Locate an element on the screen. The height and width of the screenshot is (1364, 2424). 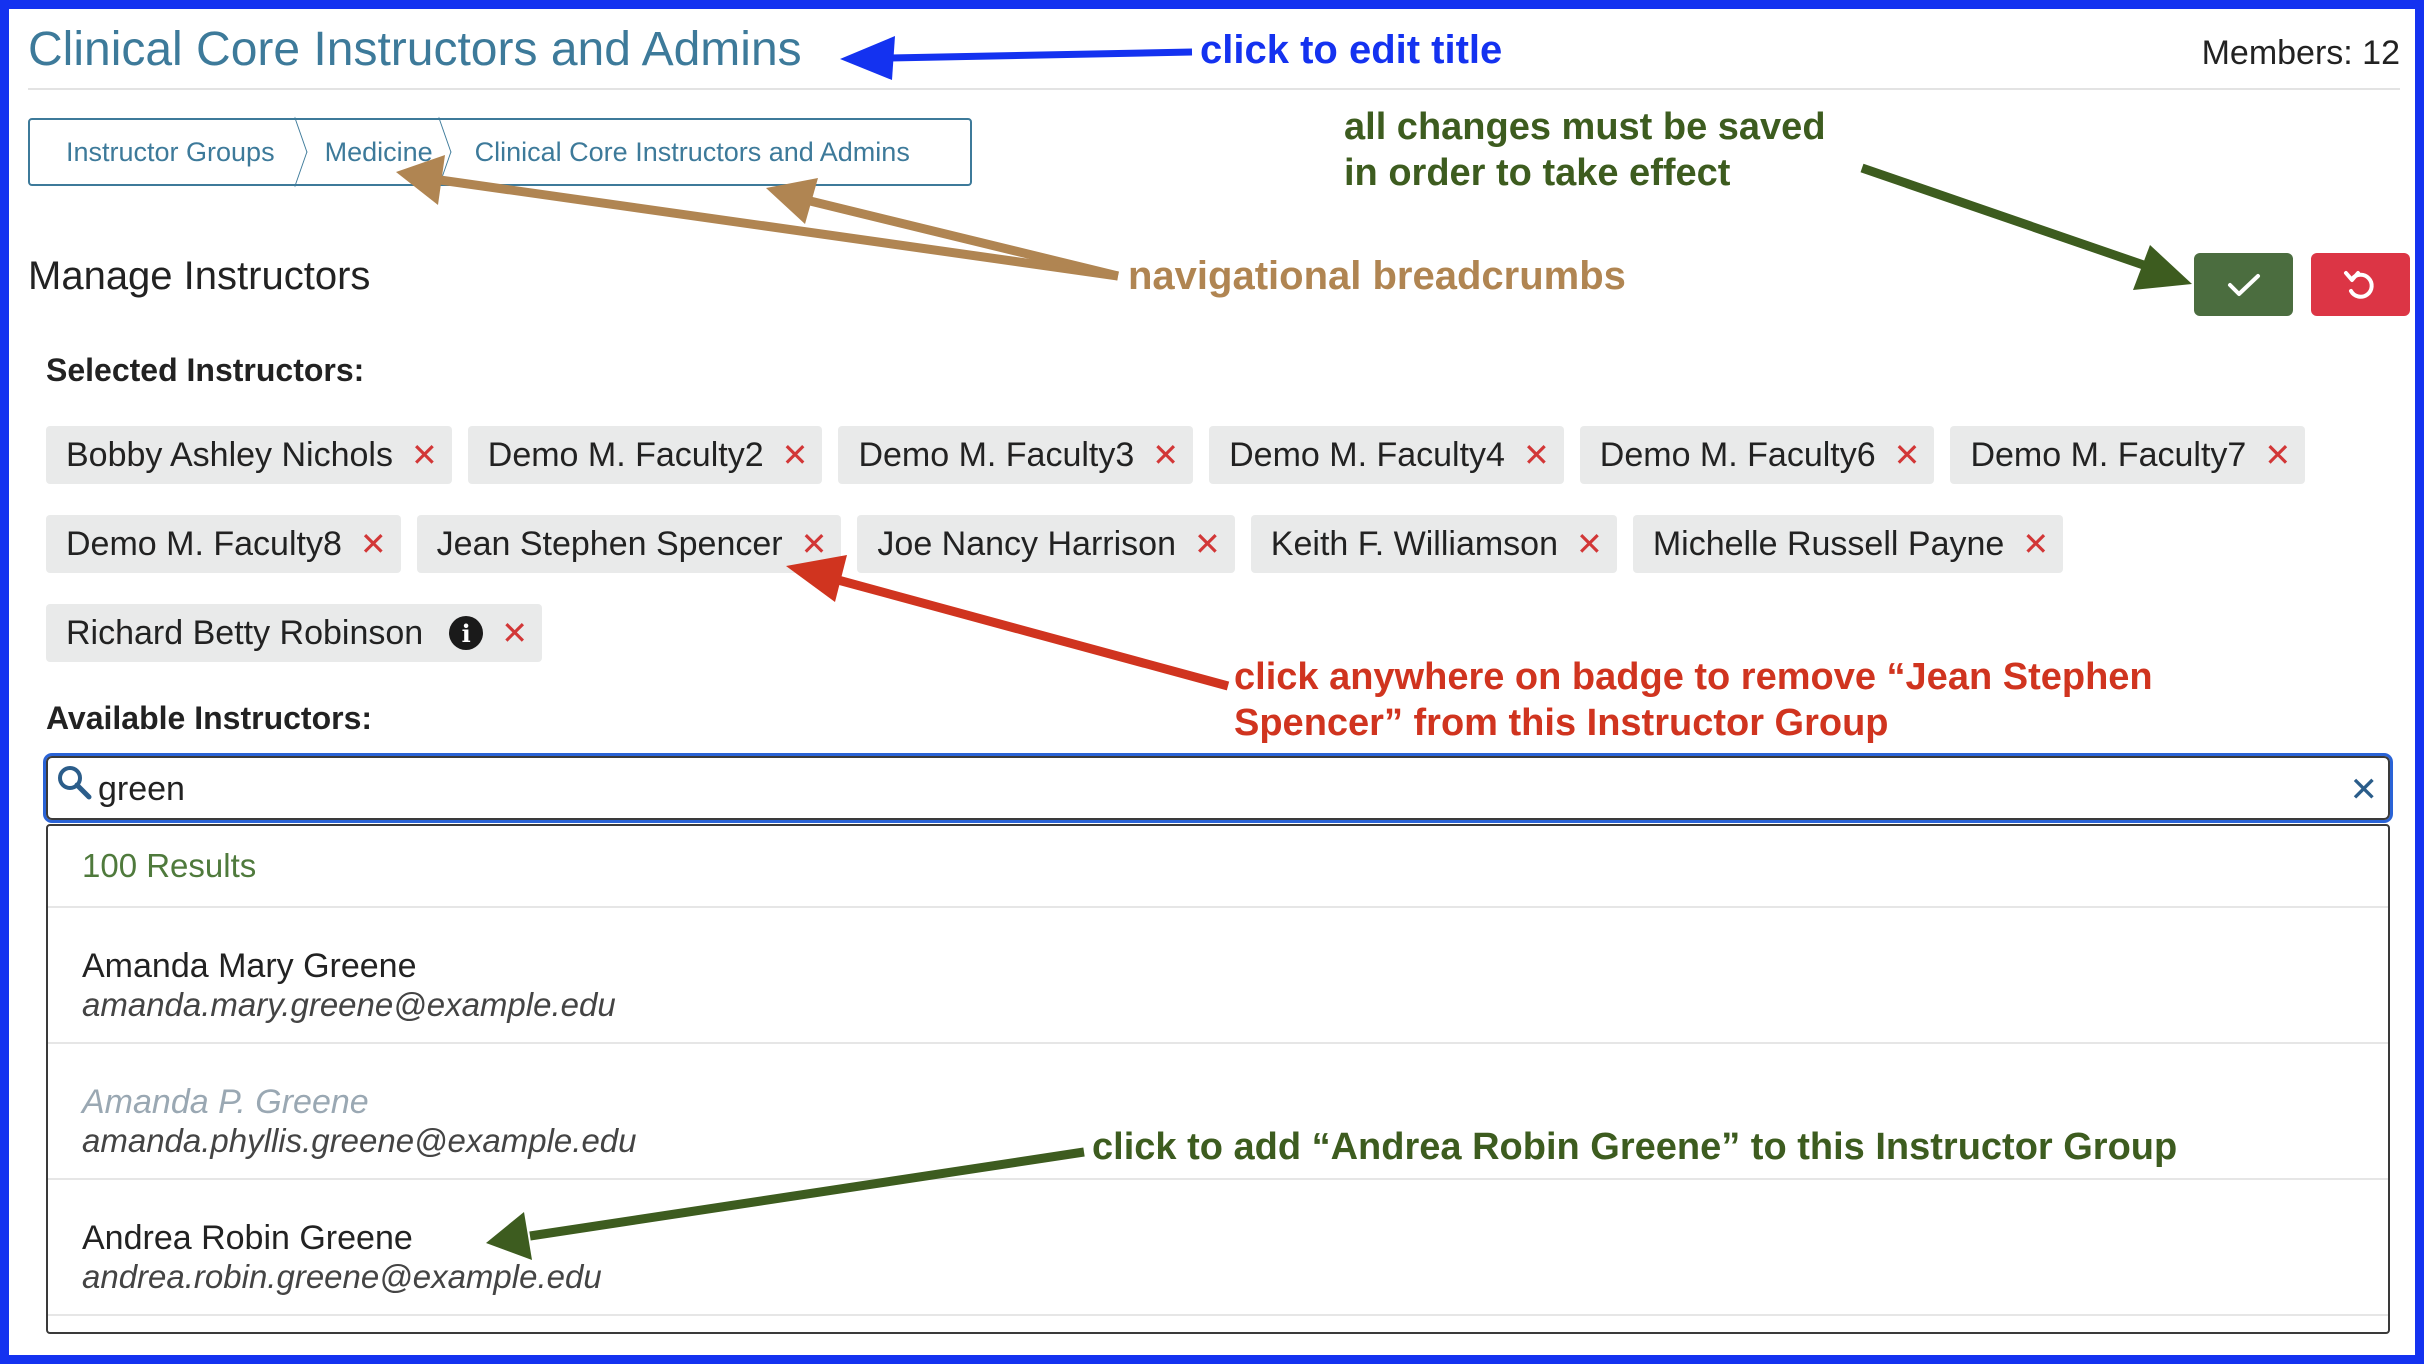
badge-label: Joe Nancy Harrison is located at coordinates (1026, 543).